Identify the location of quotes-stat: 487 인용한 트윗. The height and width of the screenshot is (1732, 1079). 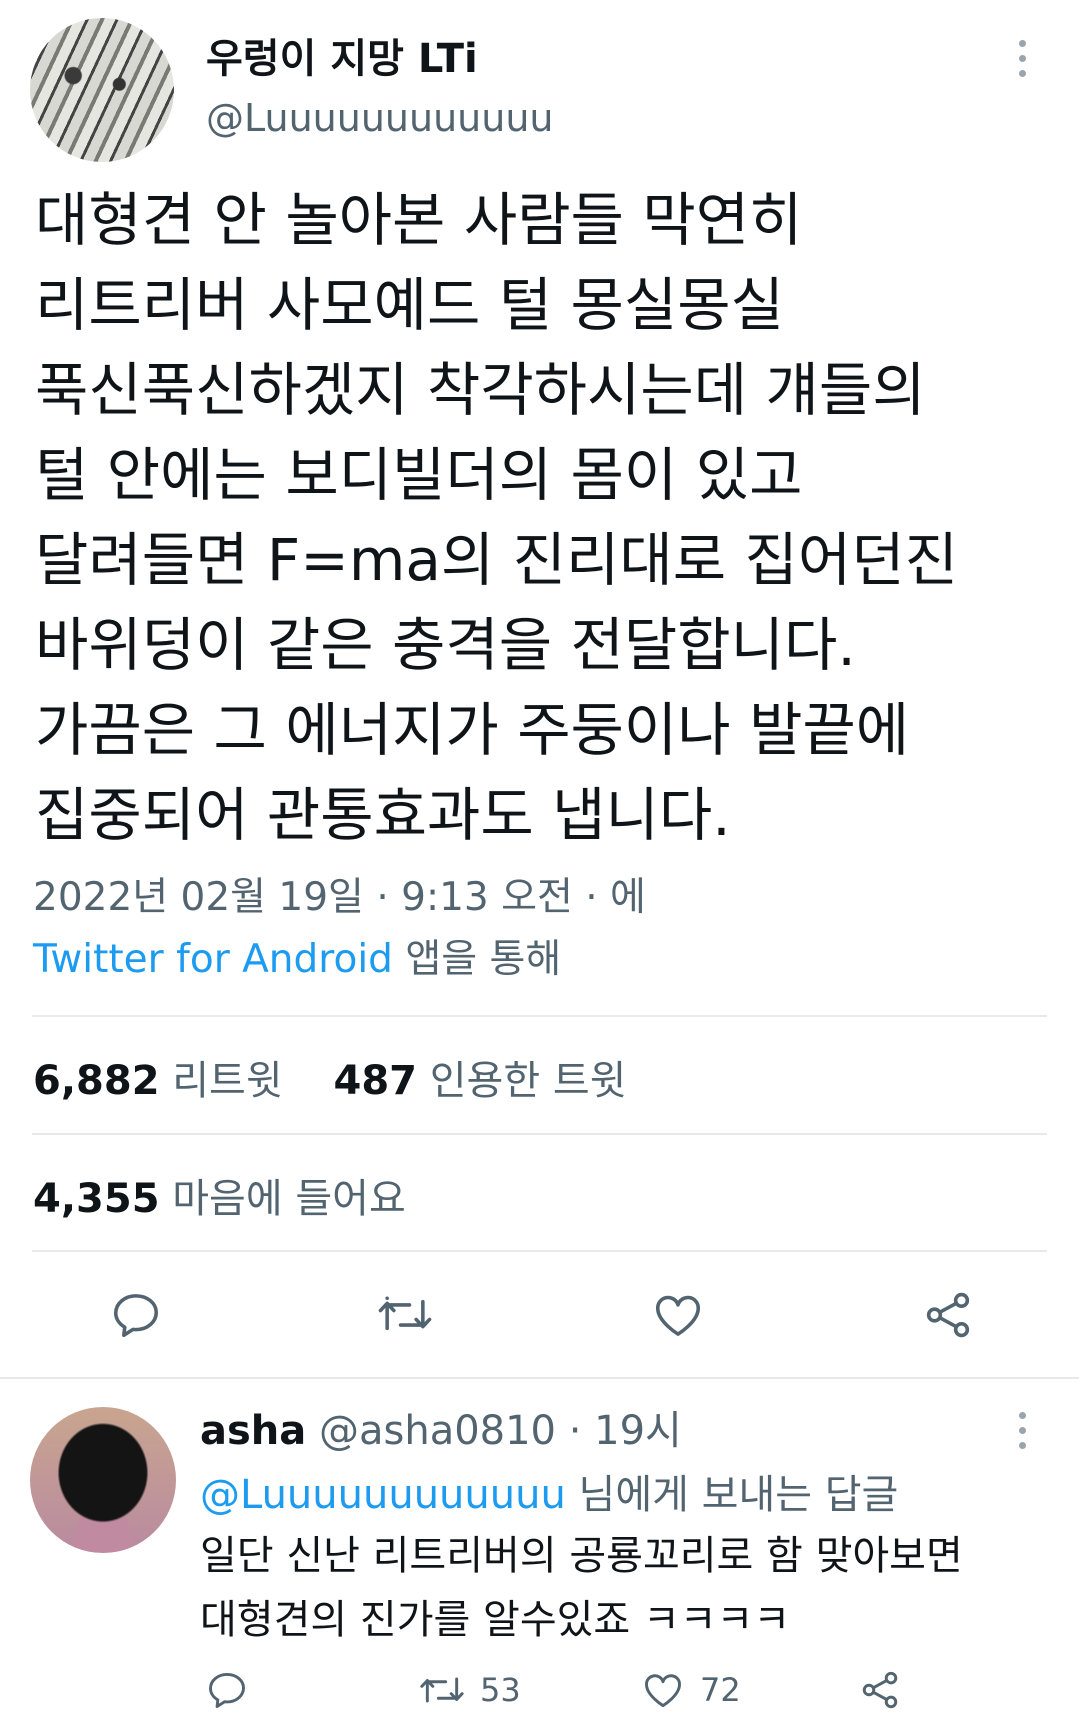
(480, 1081).